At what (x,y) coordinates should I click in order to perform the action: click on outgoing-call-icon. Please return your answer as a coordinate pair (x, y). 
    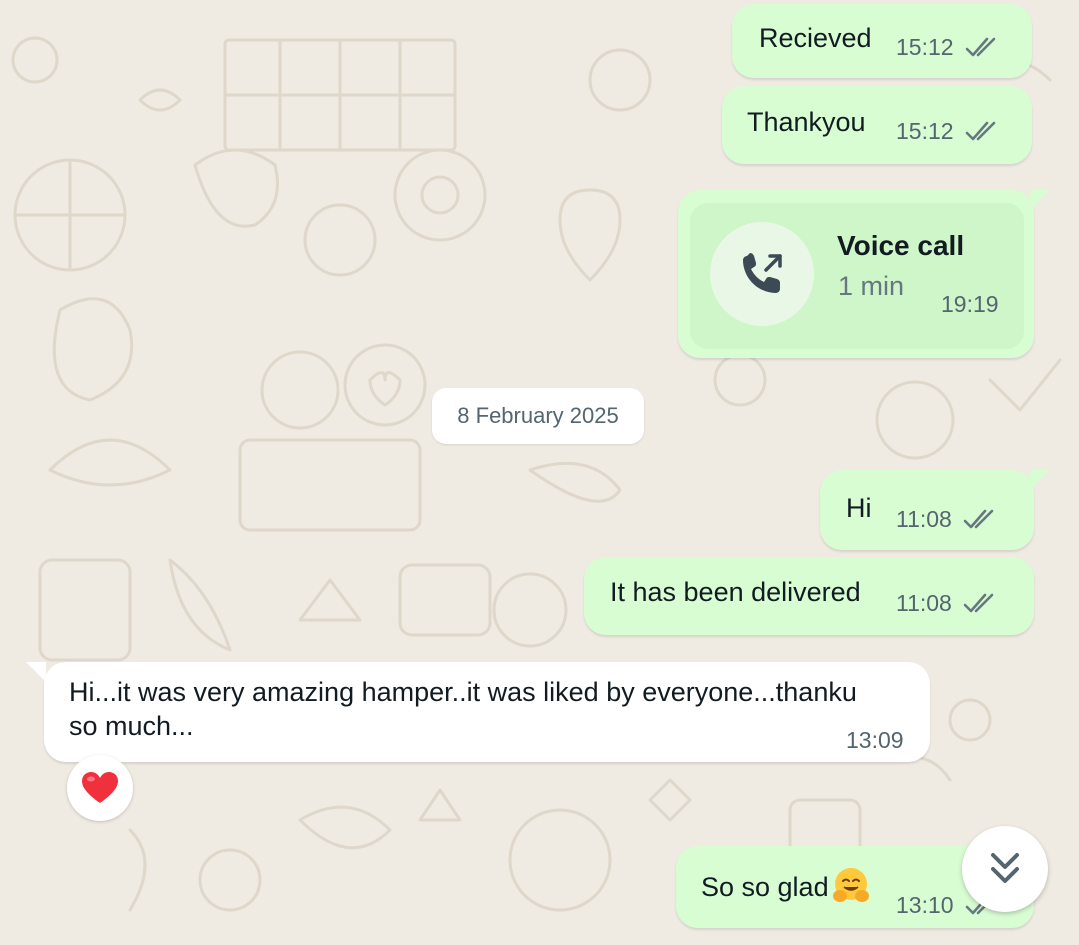
    Looking at the image, I should click on (762, 273).